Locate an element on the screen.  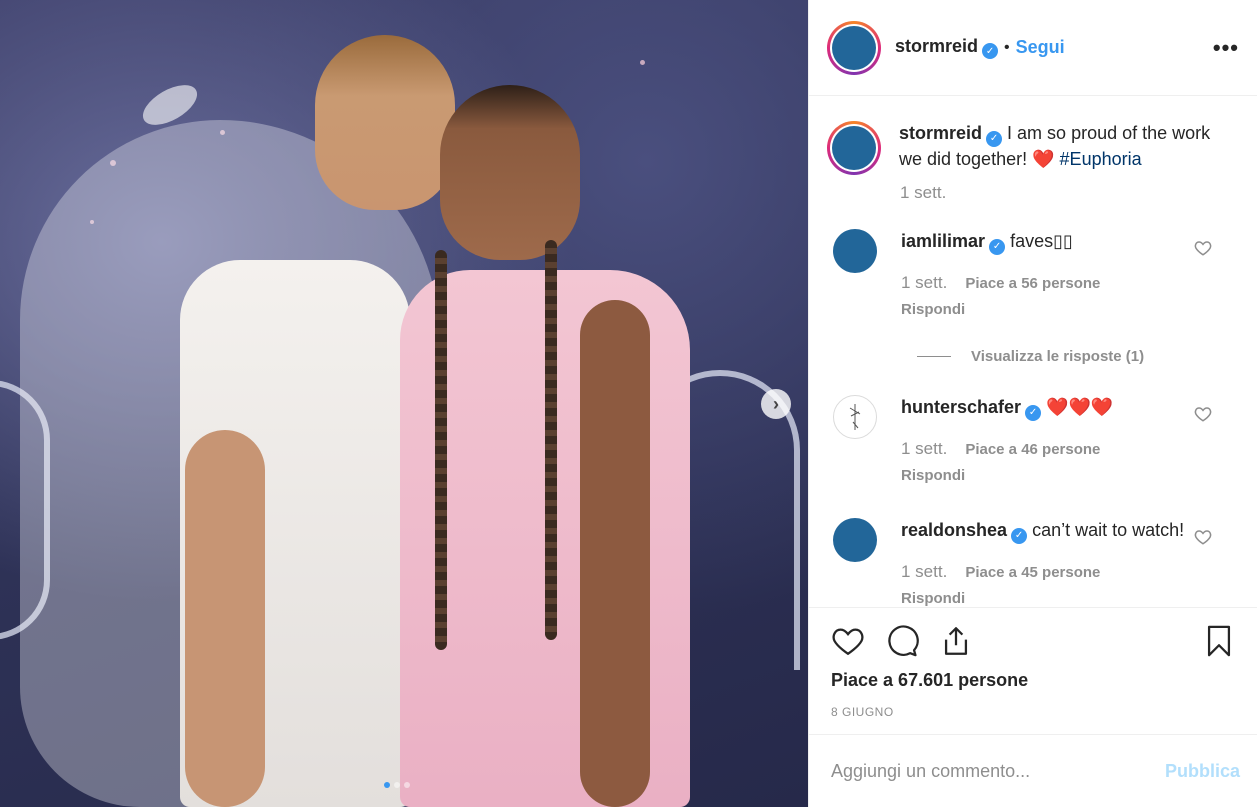
like-heart-icon is located at coordinates (848, 641).